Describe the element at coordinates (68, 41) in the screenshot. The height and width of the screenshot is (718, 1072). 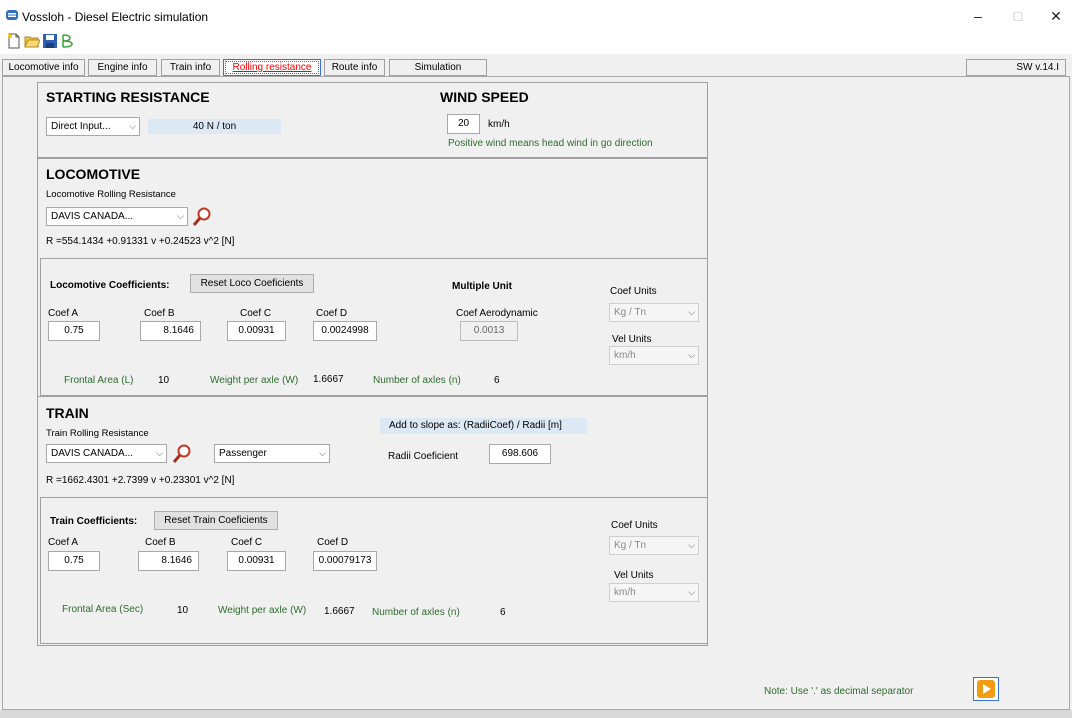
I see `script-icon` at that location.